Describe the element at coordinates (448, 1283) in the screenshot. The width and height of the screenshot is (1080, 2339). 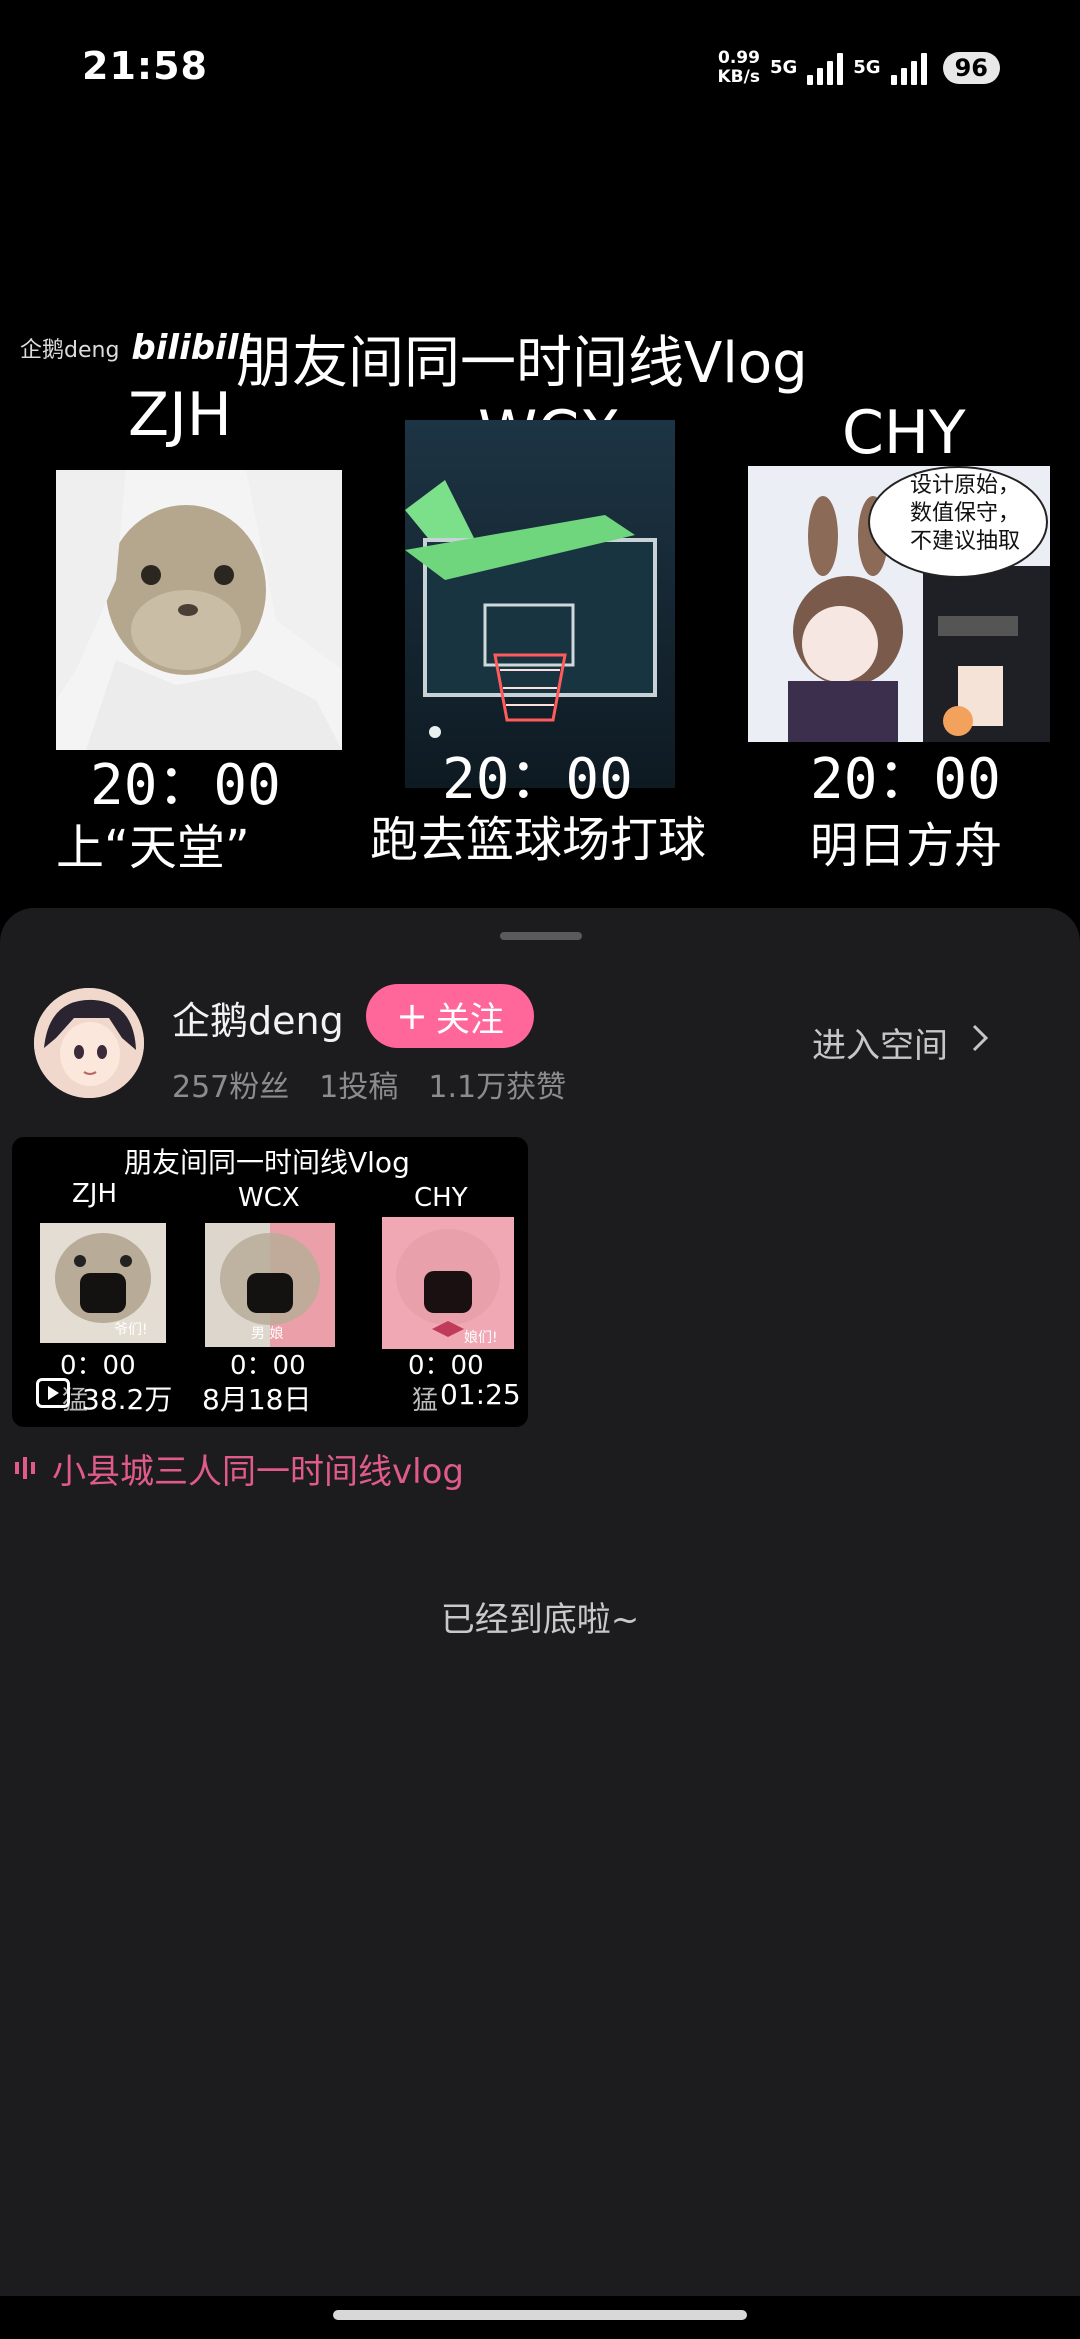
I see `card-thumb-cat-3: 娘们!` at that location.